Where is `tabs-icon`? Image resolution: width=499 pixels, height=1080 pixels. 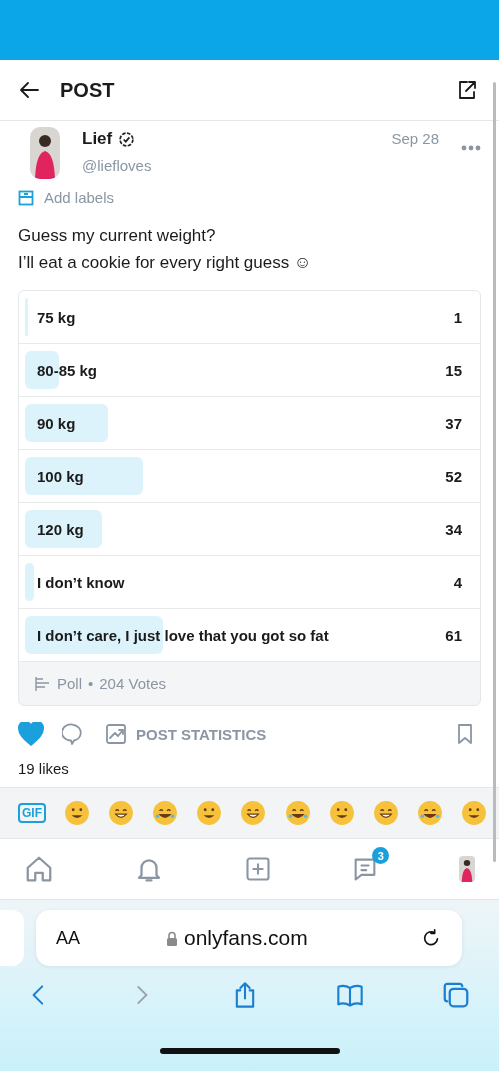
tabs-icon is located at coordinates (456, 995).